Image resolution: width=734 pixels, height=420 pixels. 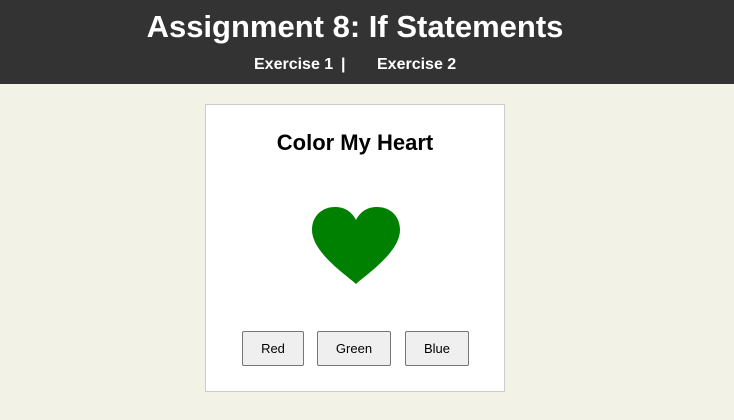 What do you see at coordinates (416, 65) in the screenshot?
I see `nav-link-exercise-2: Exercise 2` at bounding box center [416, 65].